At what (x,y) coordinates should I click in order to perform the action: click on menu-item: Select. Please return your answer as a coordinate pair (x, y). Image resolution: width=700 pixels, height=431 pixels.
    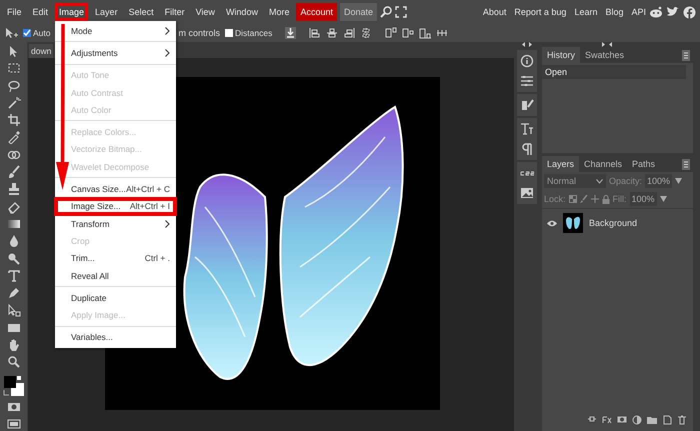
    Looking at the image, I should click on (141, 12).